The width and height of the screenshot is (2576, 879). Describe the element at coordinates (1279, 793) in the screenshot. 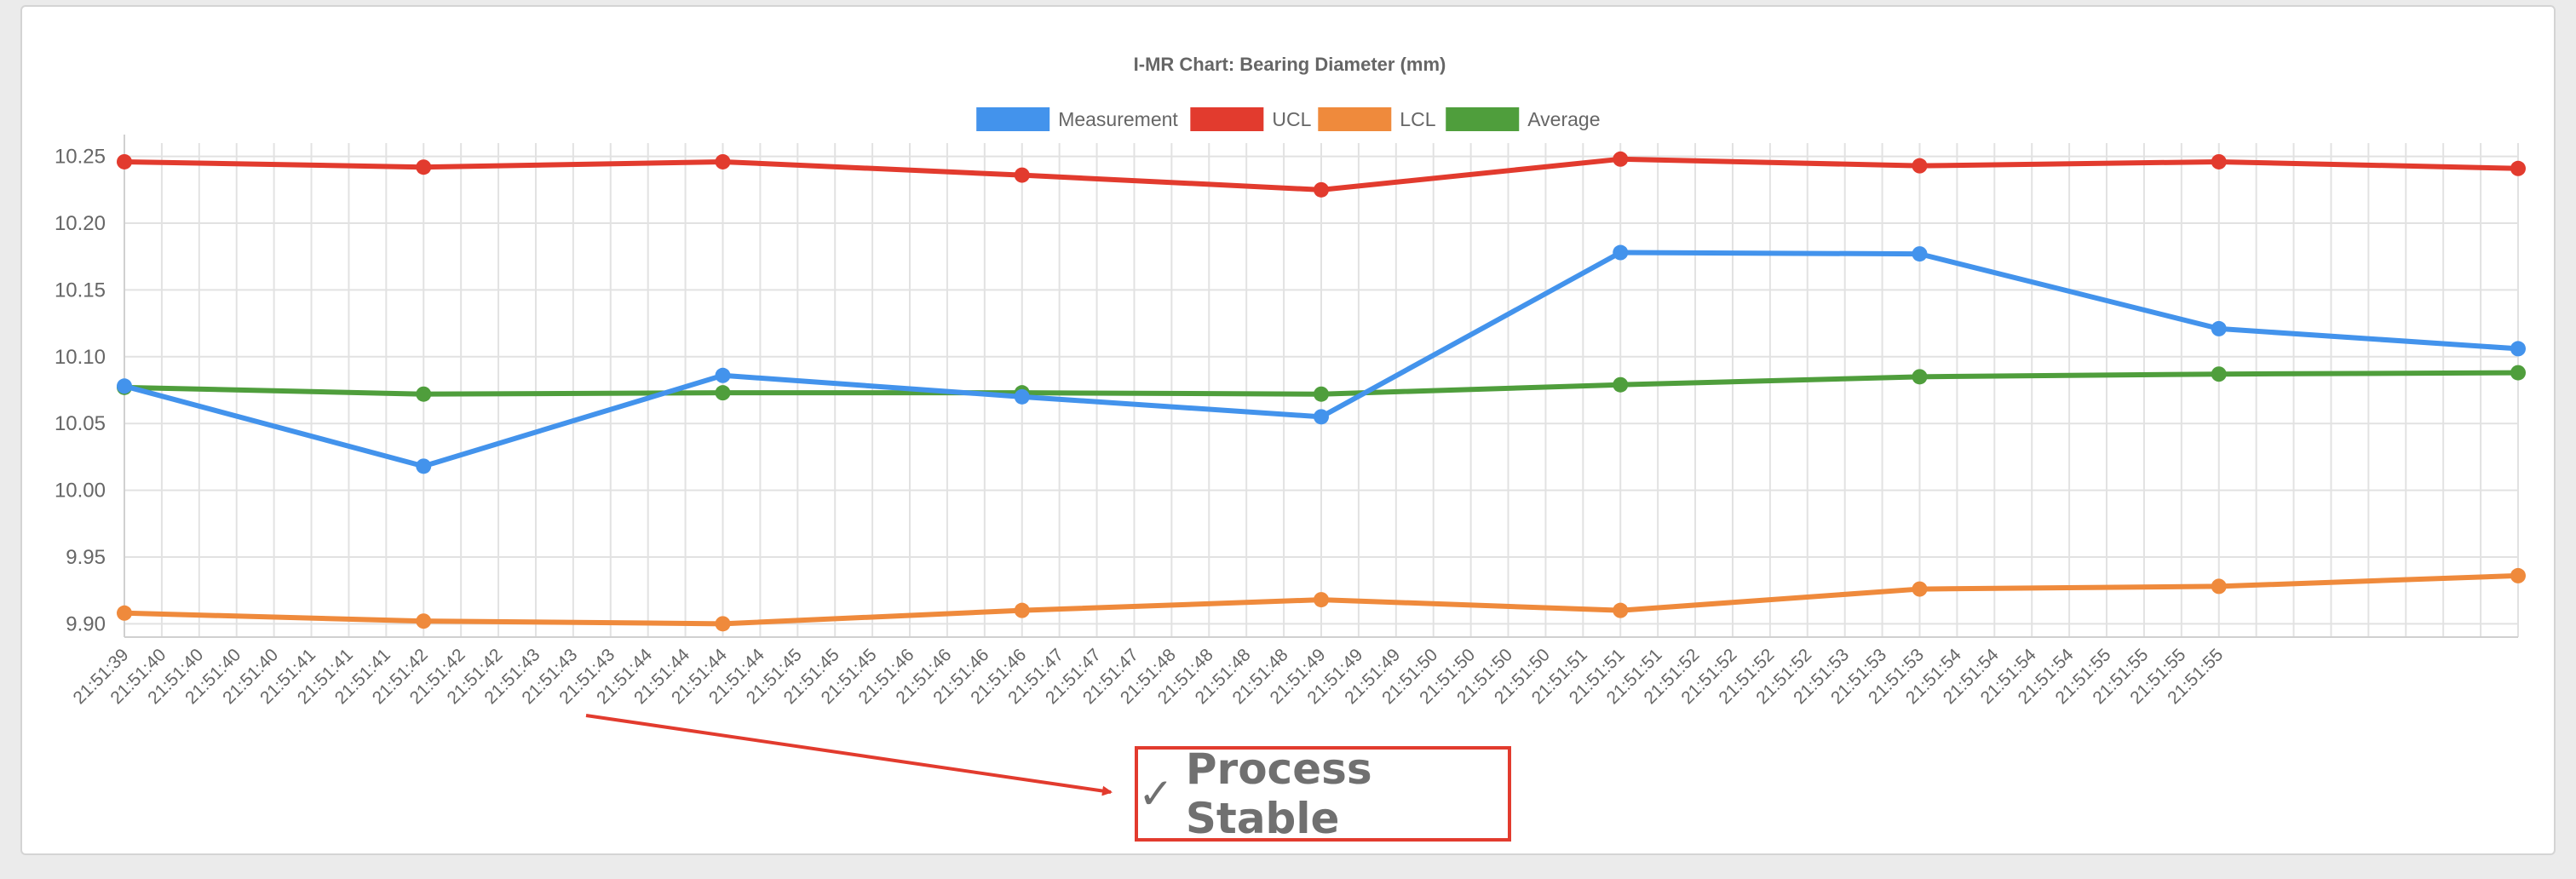

I see `process-status-label: Process Stable` at that location.